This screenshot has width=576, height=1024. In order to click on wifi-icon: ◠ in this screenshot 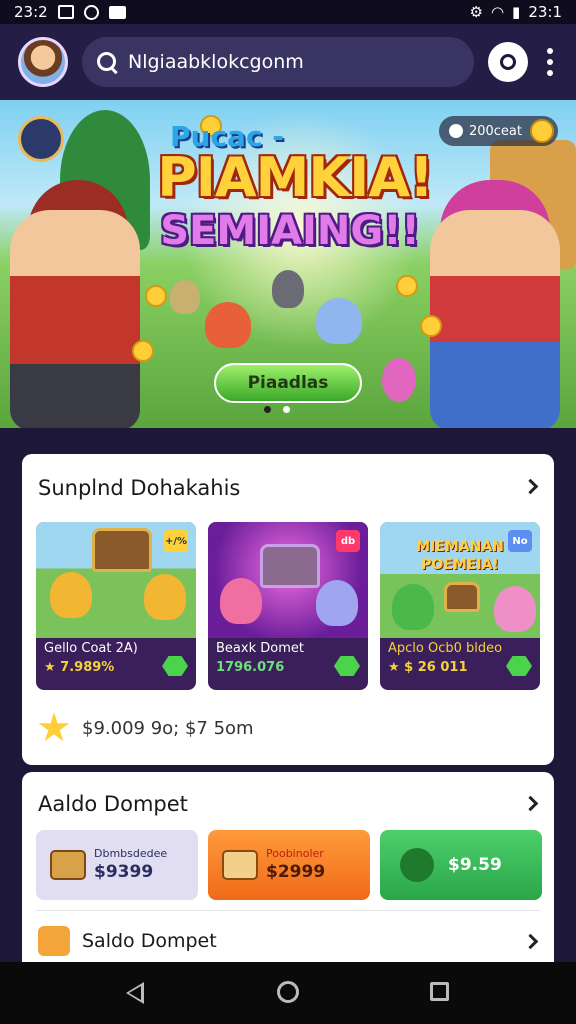, I will do `click(497, 12)`.